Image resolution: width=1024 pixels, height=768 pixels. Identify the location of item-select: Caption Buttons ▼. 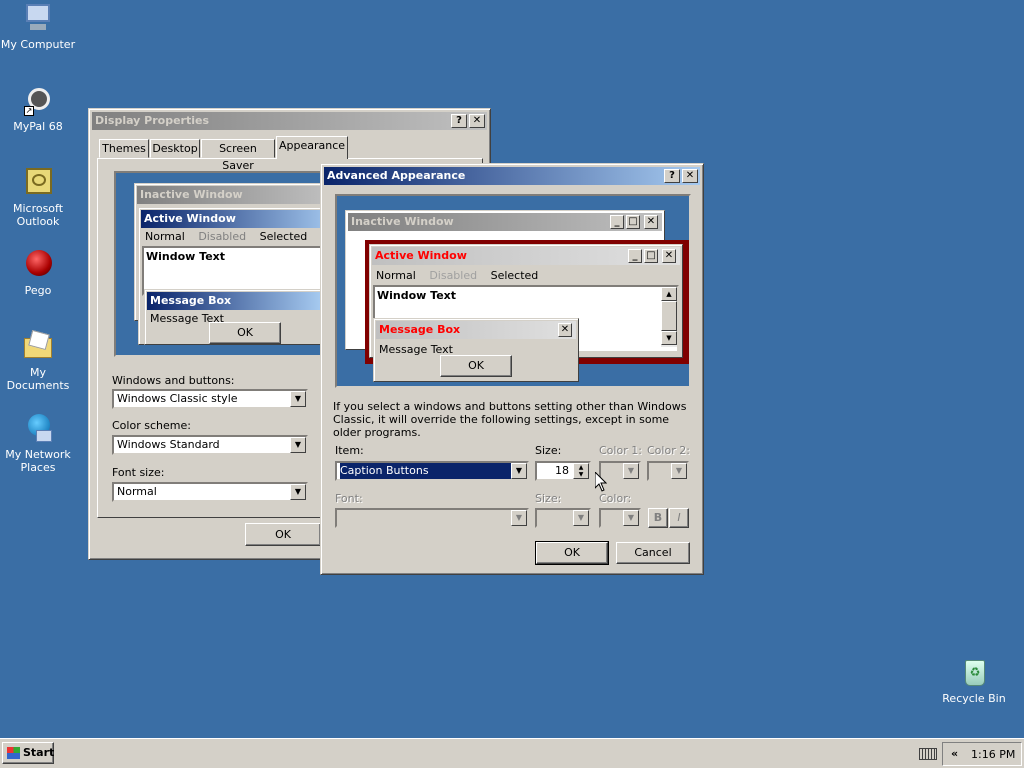
(432, 471).